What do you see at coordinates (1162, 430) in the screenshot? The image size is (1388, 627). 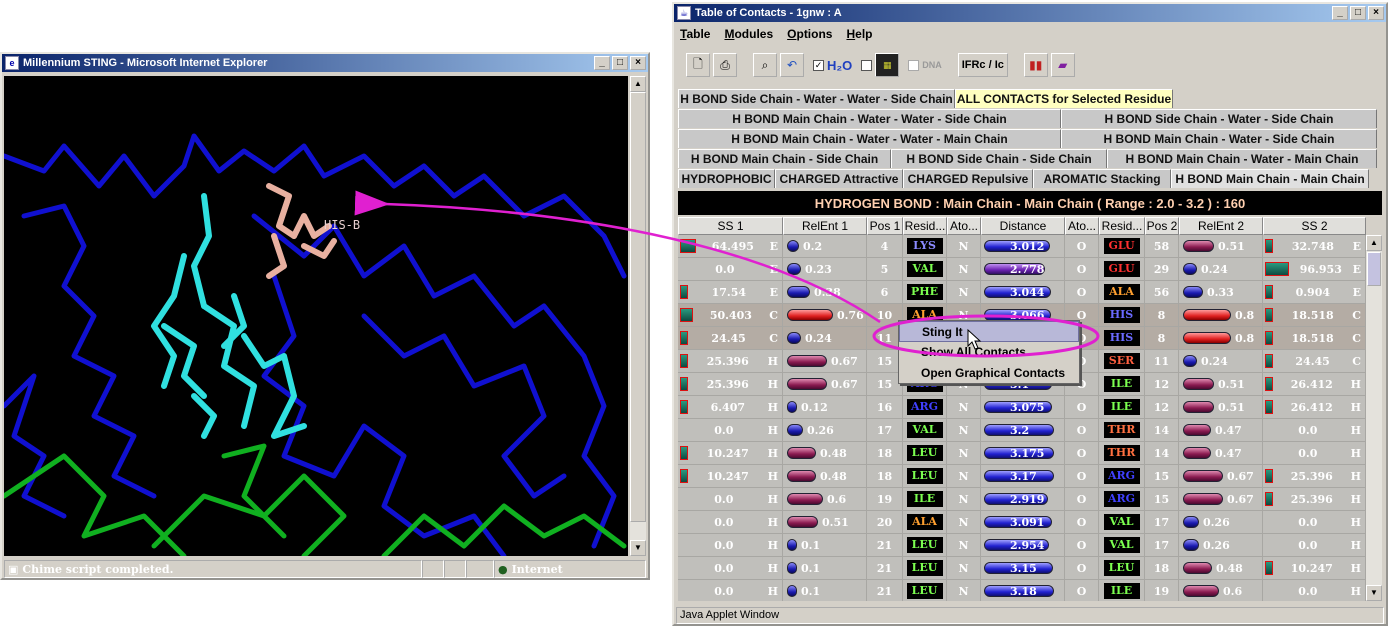 I see `pos-cell: 14` at bounding box center [1162, 430].